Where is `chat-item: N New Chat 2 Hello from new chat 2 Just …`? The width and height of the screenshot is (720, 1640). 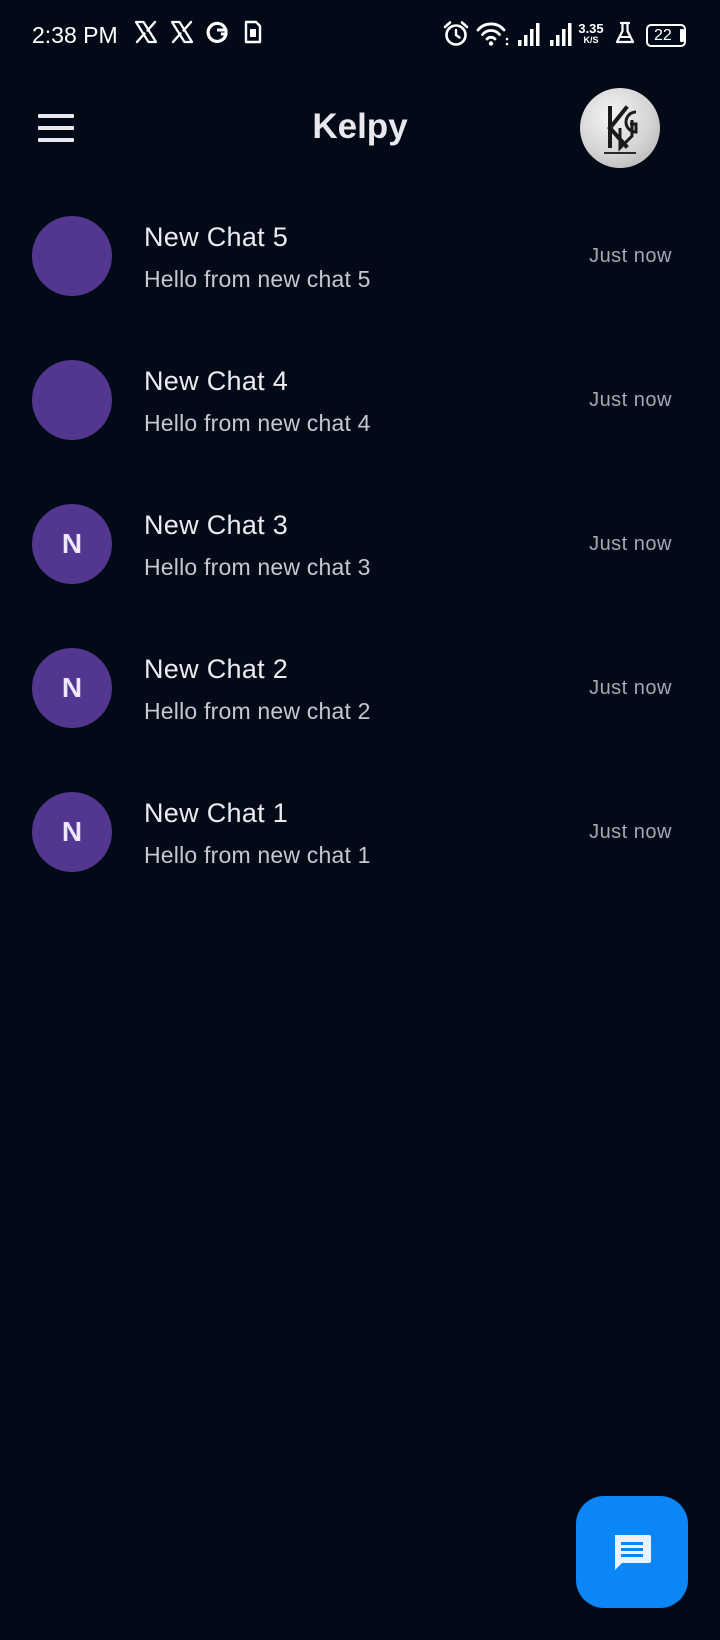 chat-item: N New Chat 2 Hello from new chat 2 Just … is located at coordinates (360, 704).